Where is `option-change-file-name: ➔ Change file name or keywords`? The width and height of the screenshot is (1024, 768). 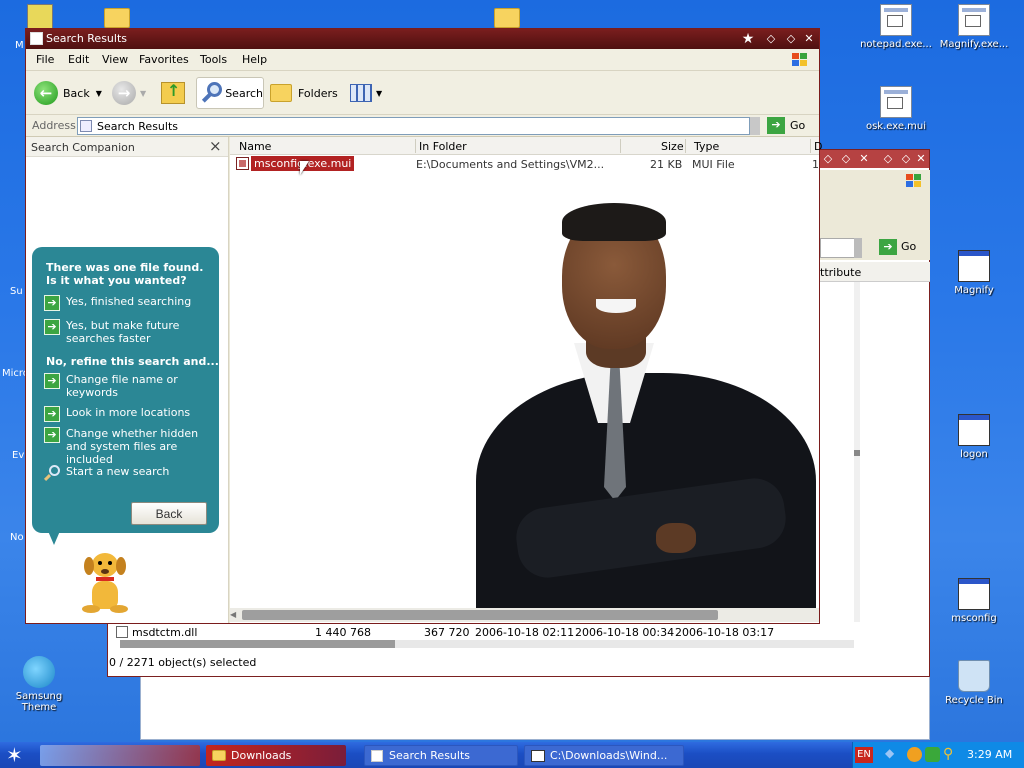 option-change-file-name: ➔ Change file name or keywords is located at coordinates (129, 386).